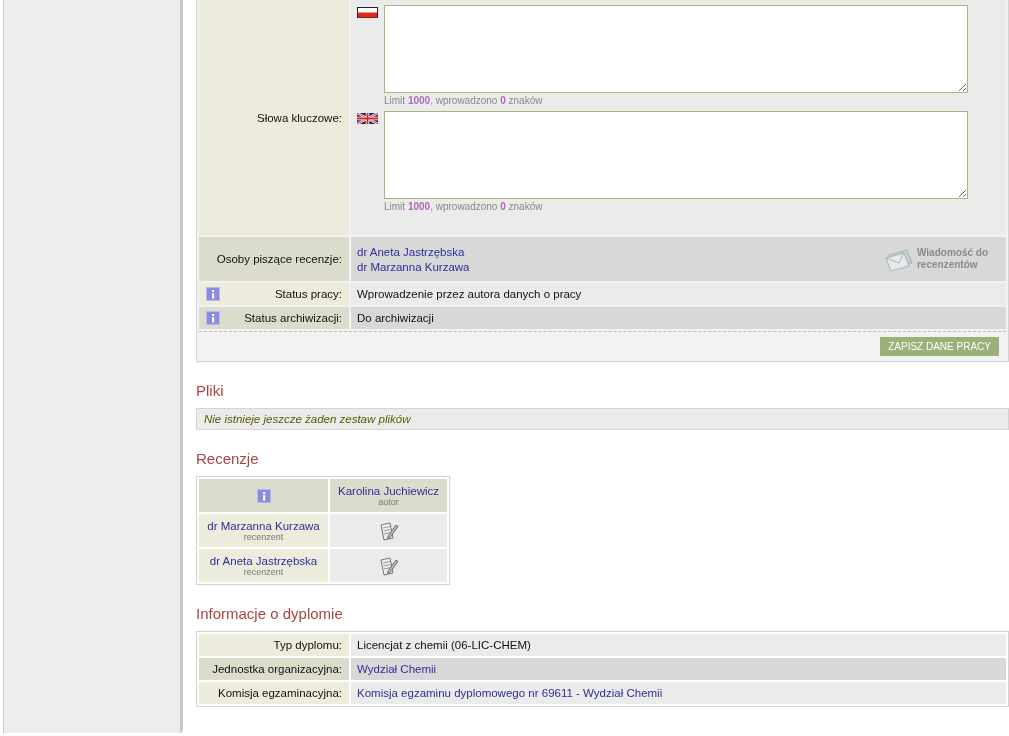 The image size is (1009, 736). Describe the element at coordinates (367, 12) in the screenshot. I see `poland-flag-icon` at that location.